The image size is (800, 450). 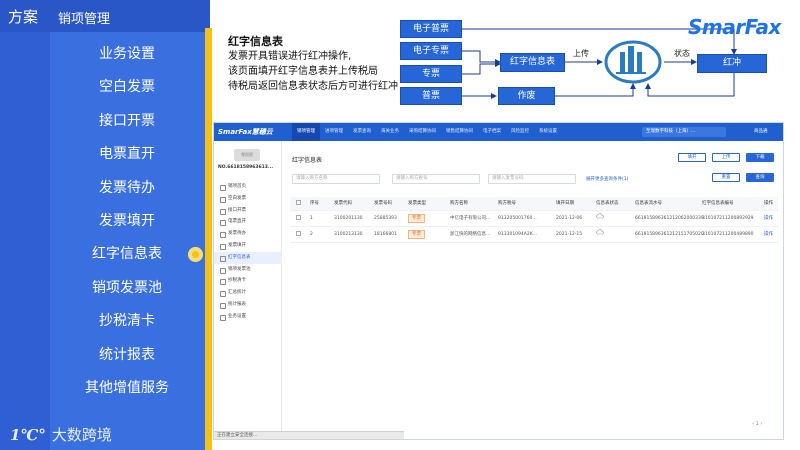 What do you see at coordinates (248, 187) in the screenshot?
I see `app-side-item: 销项首页` at bounding box center [248, 187].